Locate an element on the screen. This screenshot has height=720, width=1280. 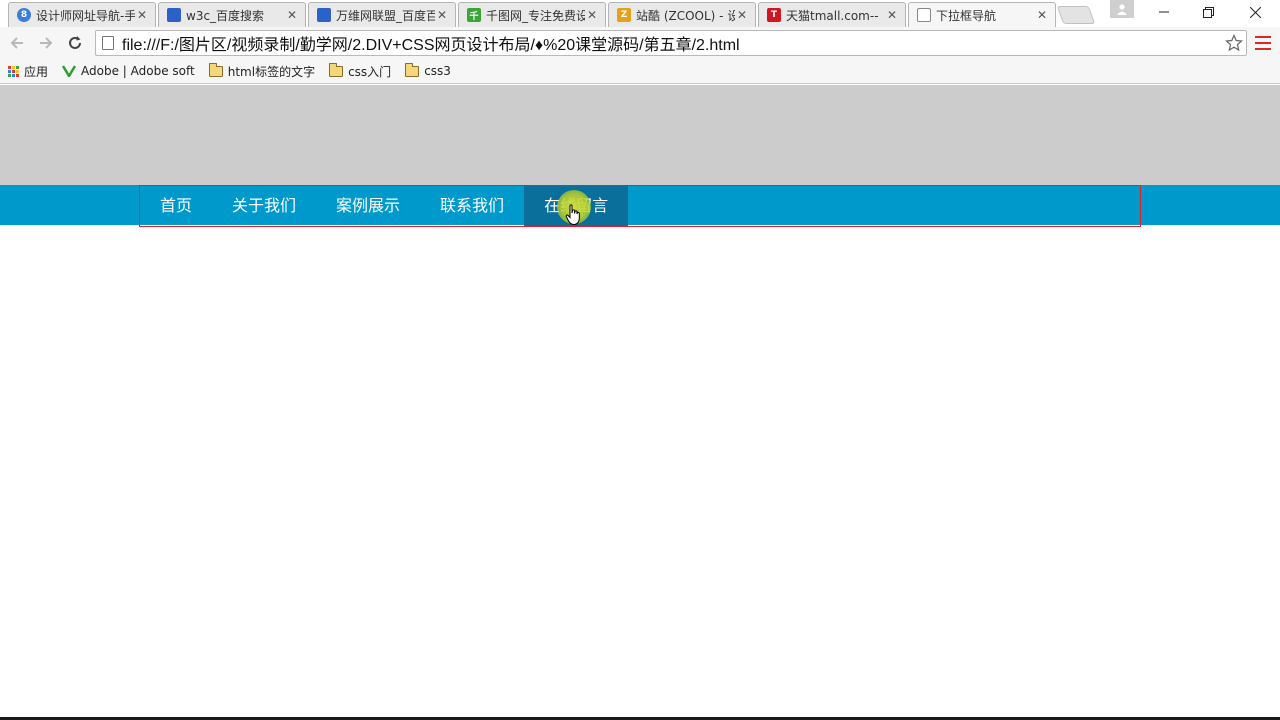
tab-4: Z 站酷 (ZCOOL) - 设 ✕ is located at coordinates (682, 14).